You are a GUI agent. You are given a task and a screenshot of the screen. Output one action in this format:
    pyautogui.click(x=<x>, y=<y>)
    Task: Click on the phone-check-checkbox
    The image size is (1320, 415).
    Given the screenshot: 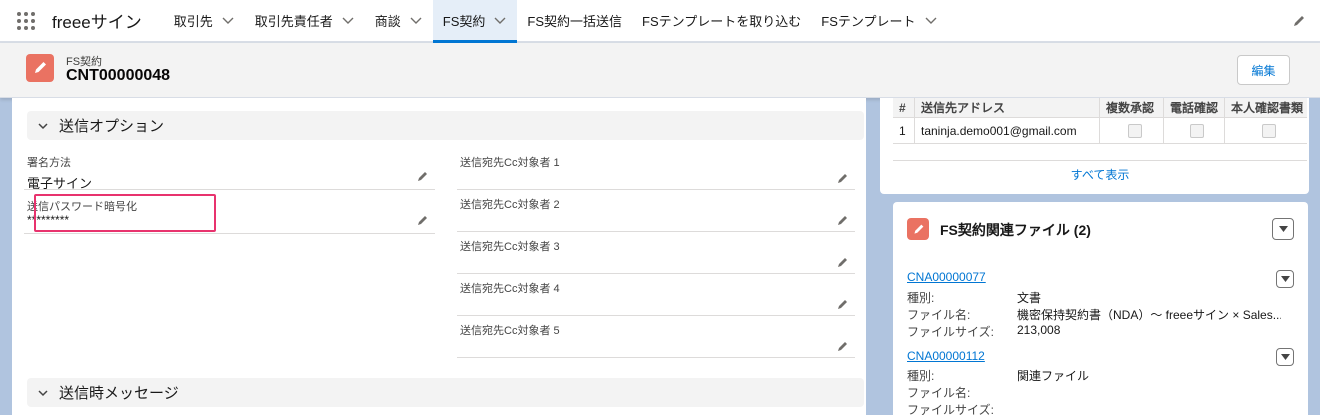 What is the action you would take?
    pyautogui.click(x=1197, y=130)
    